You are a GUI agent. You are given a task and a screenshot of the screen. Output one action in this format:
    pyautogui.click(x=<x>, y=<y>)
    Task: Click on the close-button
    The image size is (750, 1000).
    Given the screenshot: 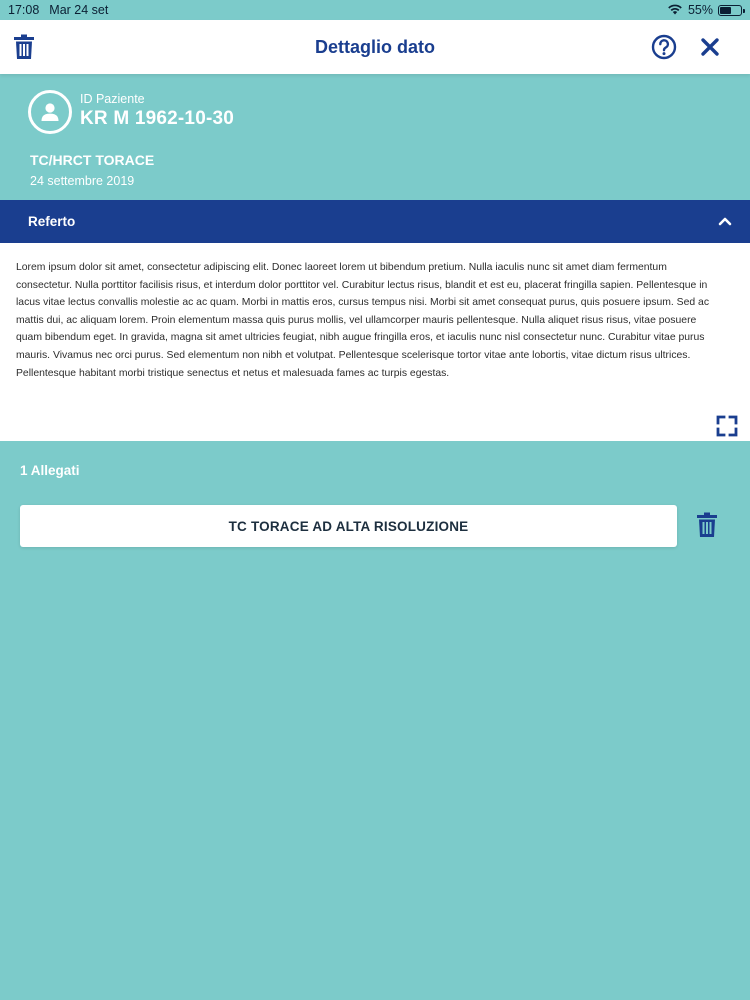 What is the action you would take?
    pyautogui.click(x=710, y=47)
    